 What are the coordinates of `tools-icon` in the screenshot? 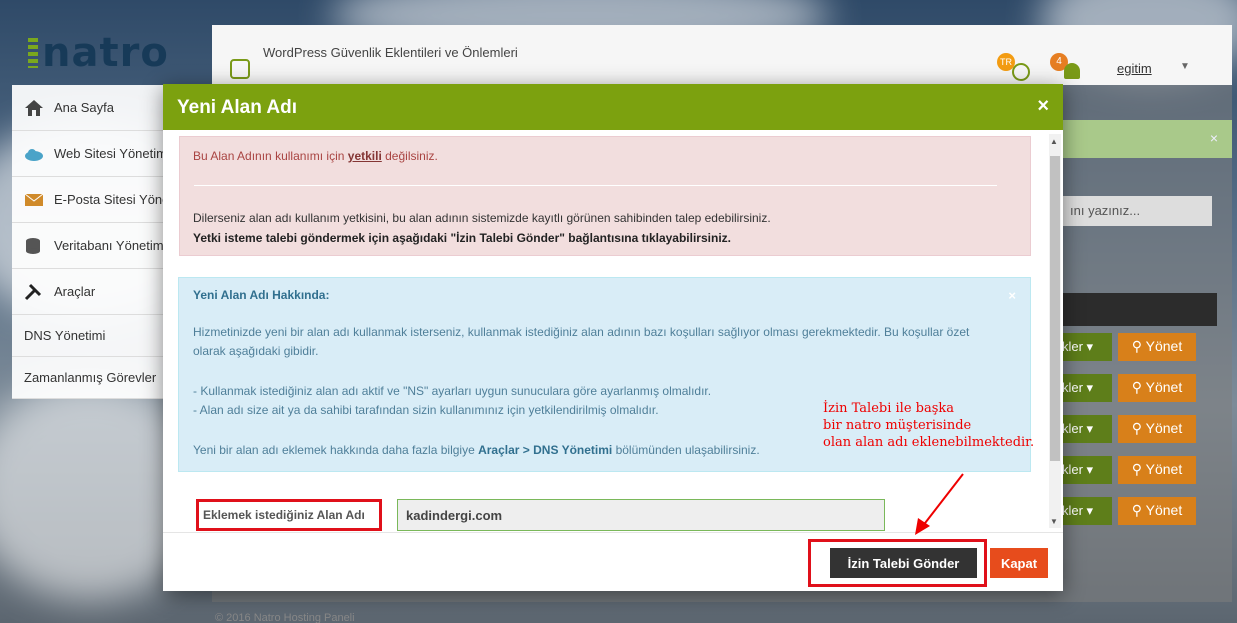 It's located at (33, 291).